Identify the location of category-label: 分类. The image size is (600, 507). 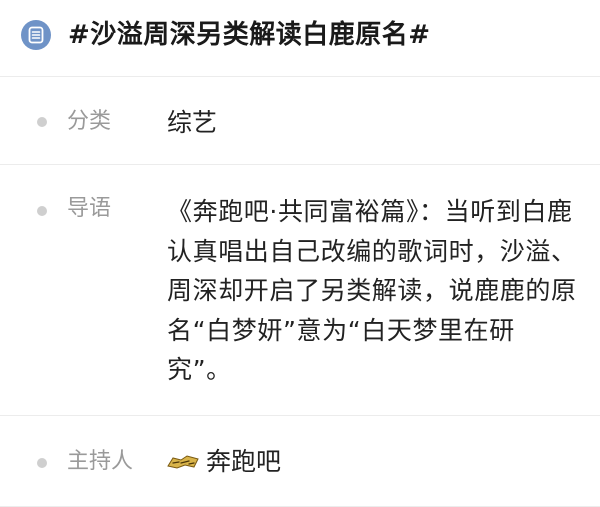
(89, 121).